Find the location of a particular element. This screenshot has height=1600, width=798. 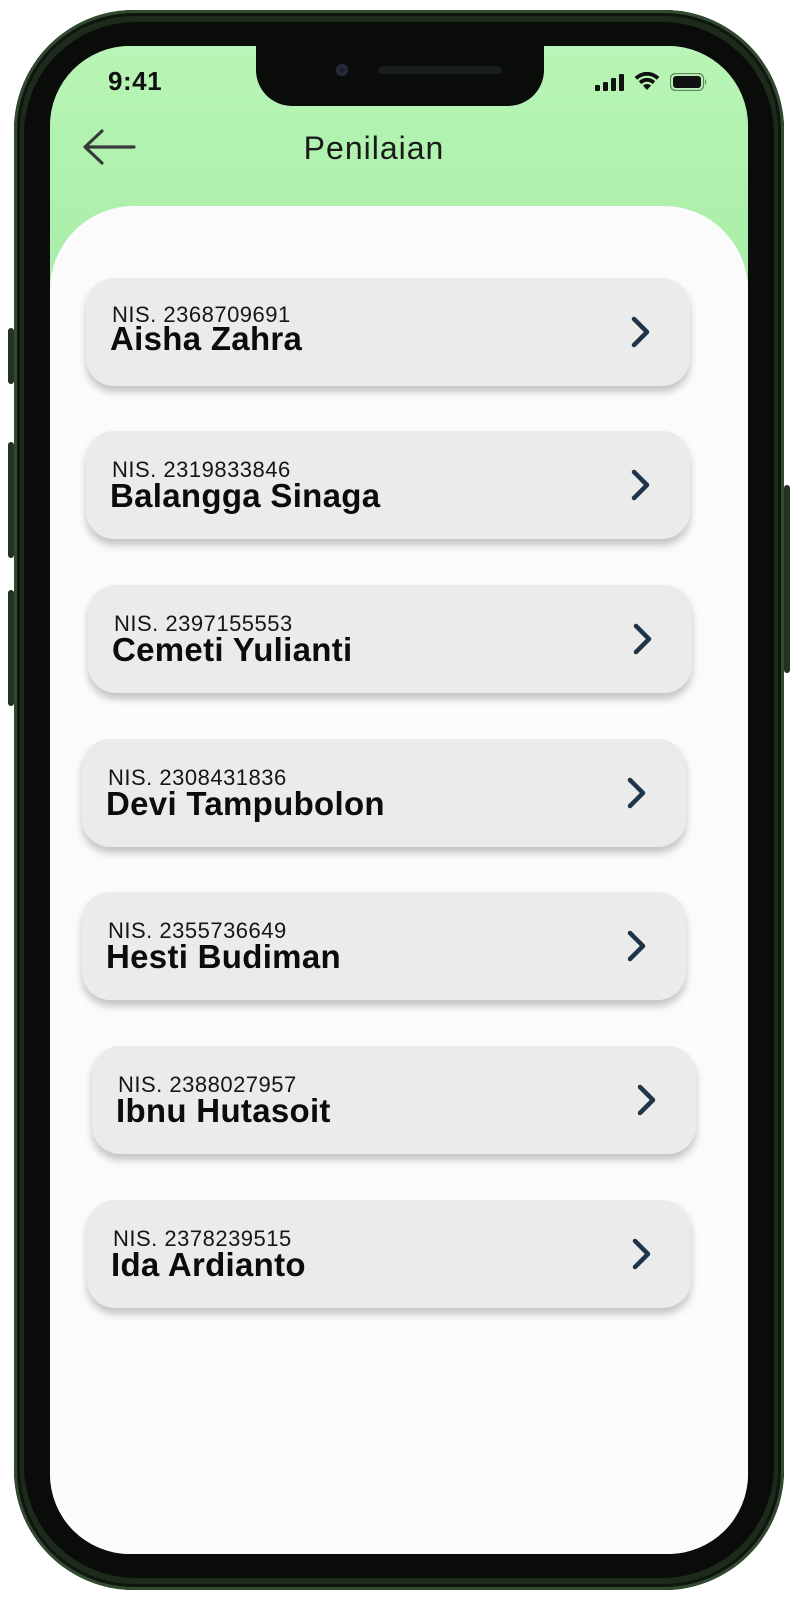

student-name: Devi Tampubolon is located at coordinates (245, 803).